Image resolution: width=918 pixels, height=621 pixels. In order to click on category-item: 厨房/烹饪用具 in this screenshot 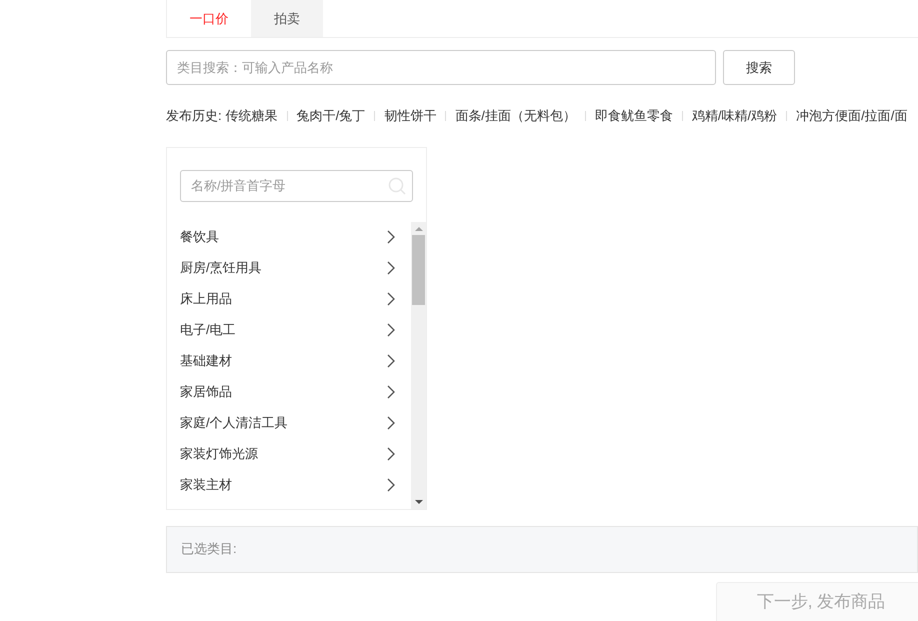, I will do `click(287, 268)`.